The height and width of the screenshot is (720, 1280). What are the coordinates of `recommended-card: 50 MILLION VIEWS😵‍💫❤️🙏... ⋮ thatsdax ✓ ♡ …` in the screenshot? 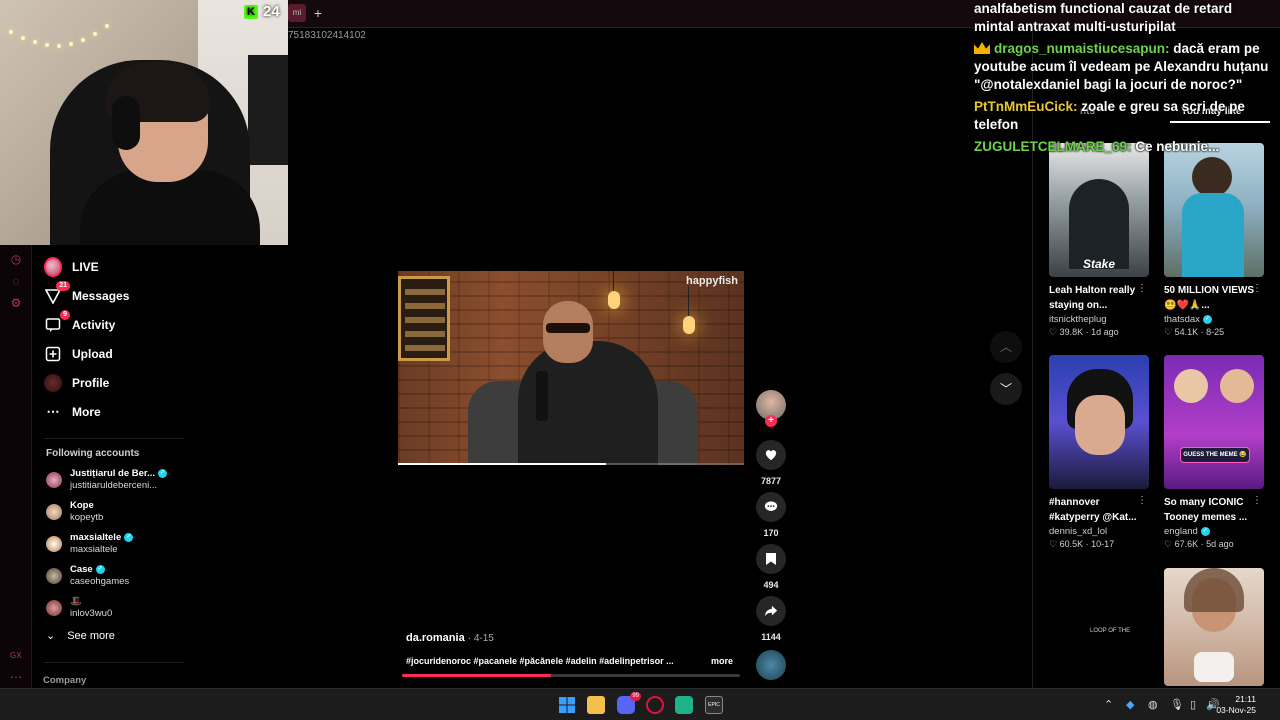 It's located at (1216, 240).